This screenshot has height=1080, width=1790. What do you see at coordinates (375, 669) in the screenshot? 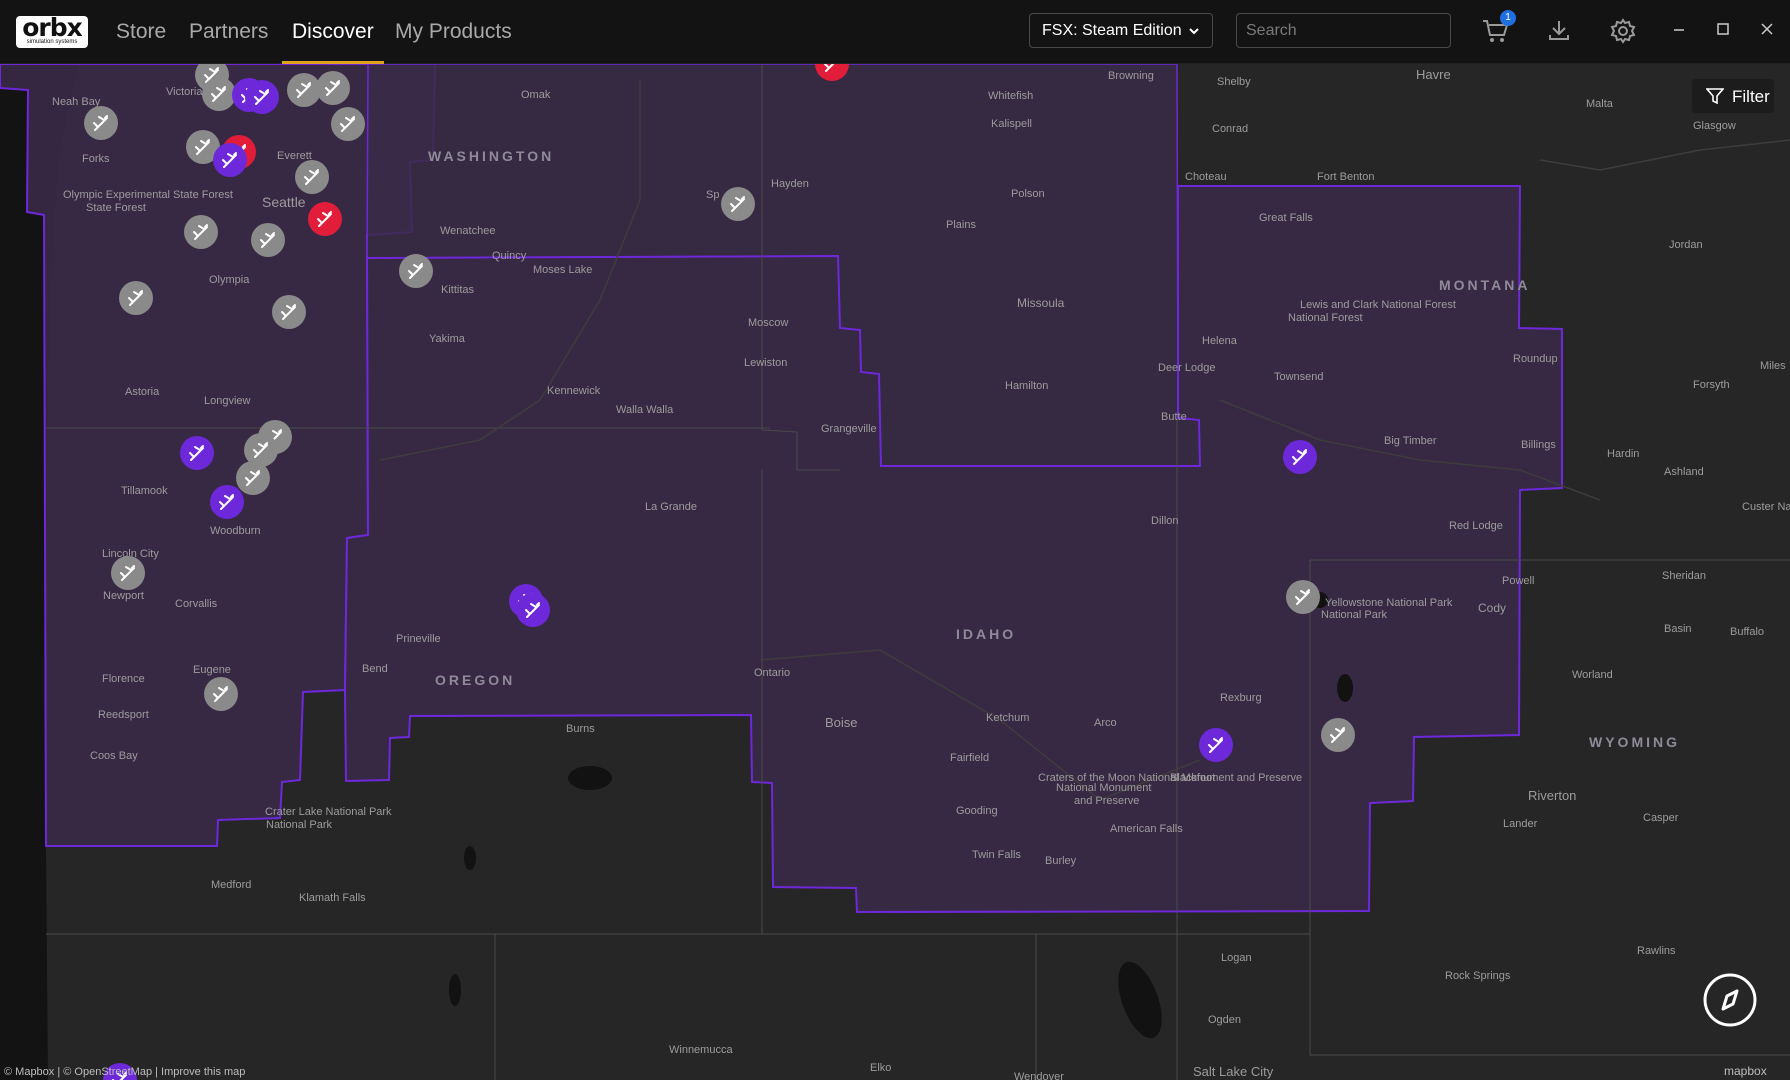
I see `place-label: Bend` at bounding box center [375, 669].